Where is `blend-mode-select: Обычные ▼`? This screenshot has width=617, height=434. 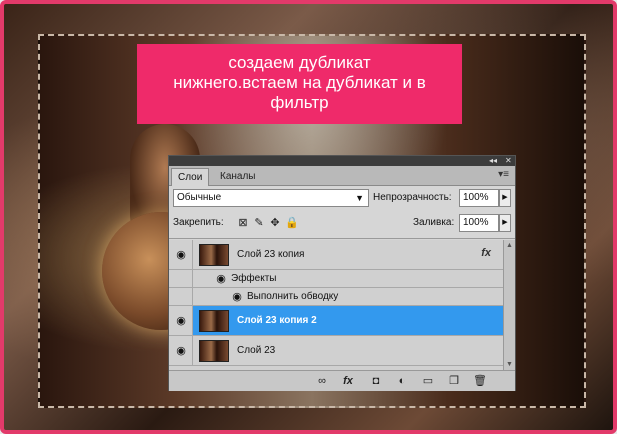
blend-mode-select: Обычные ▼ is located at coordinates (271, 198).